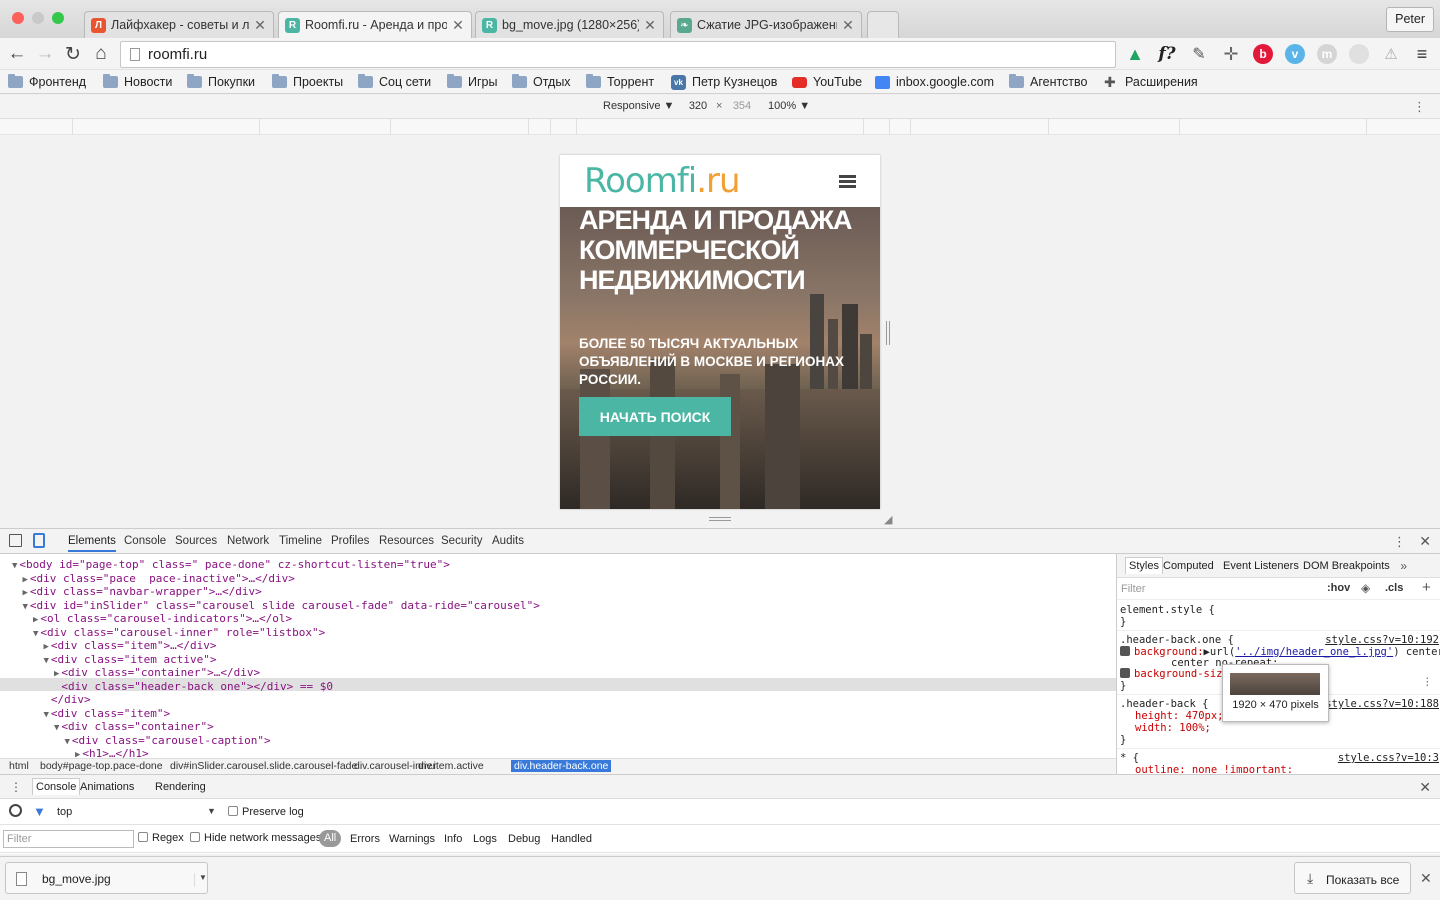 This screenshot has width=1440, height=900. I want to click on more-tabs-icon: », so click(1403, 566).